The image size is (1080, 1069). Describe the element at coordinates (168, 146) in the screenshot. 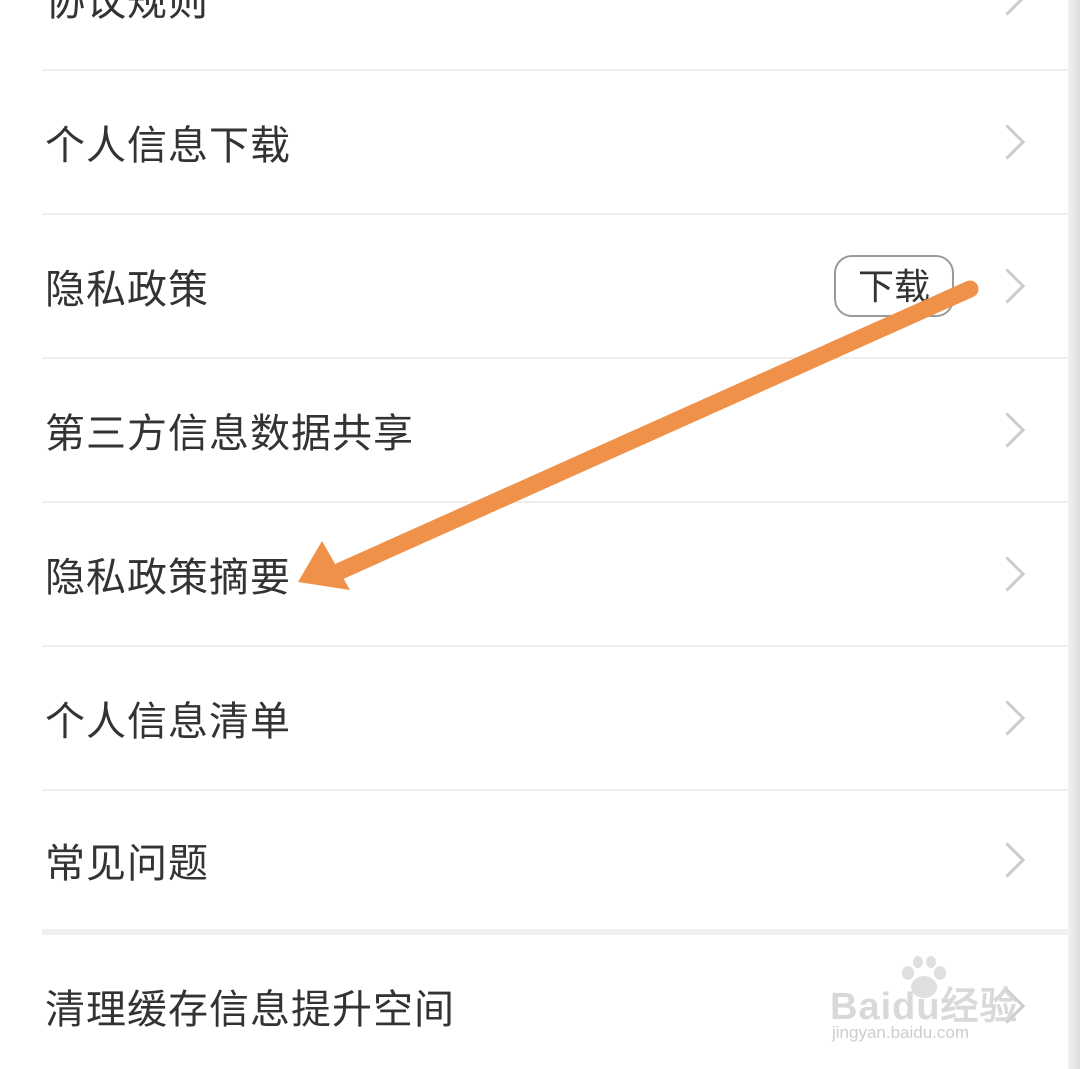

I see `menu-item-label: 个人信息下载` at that location.